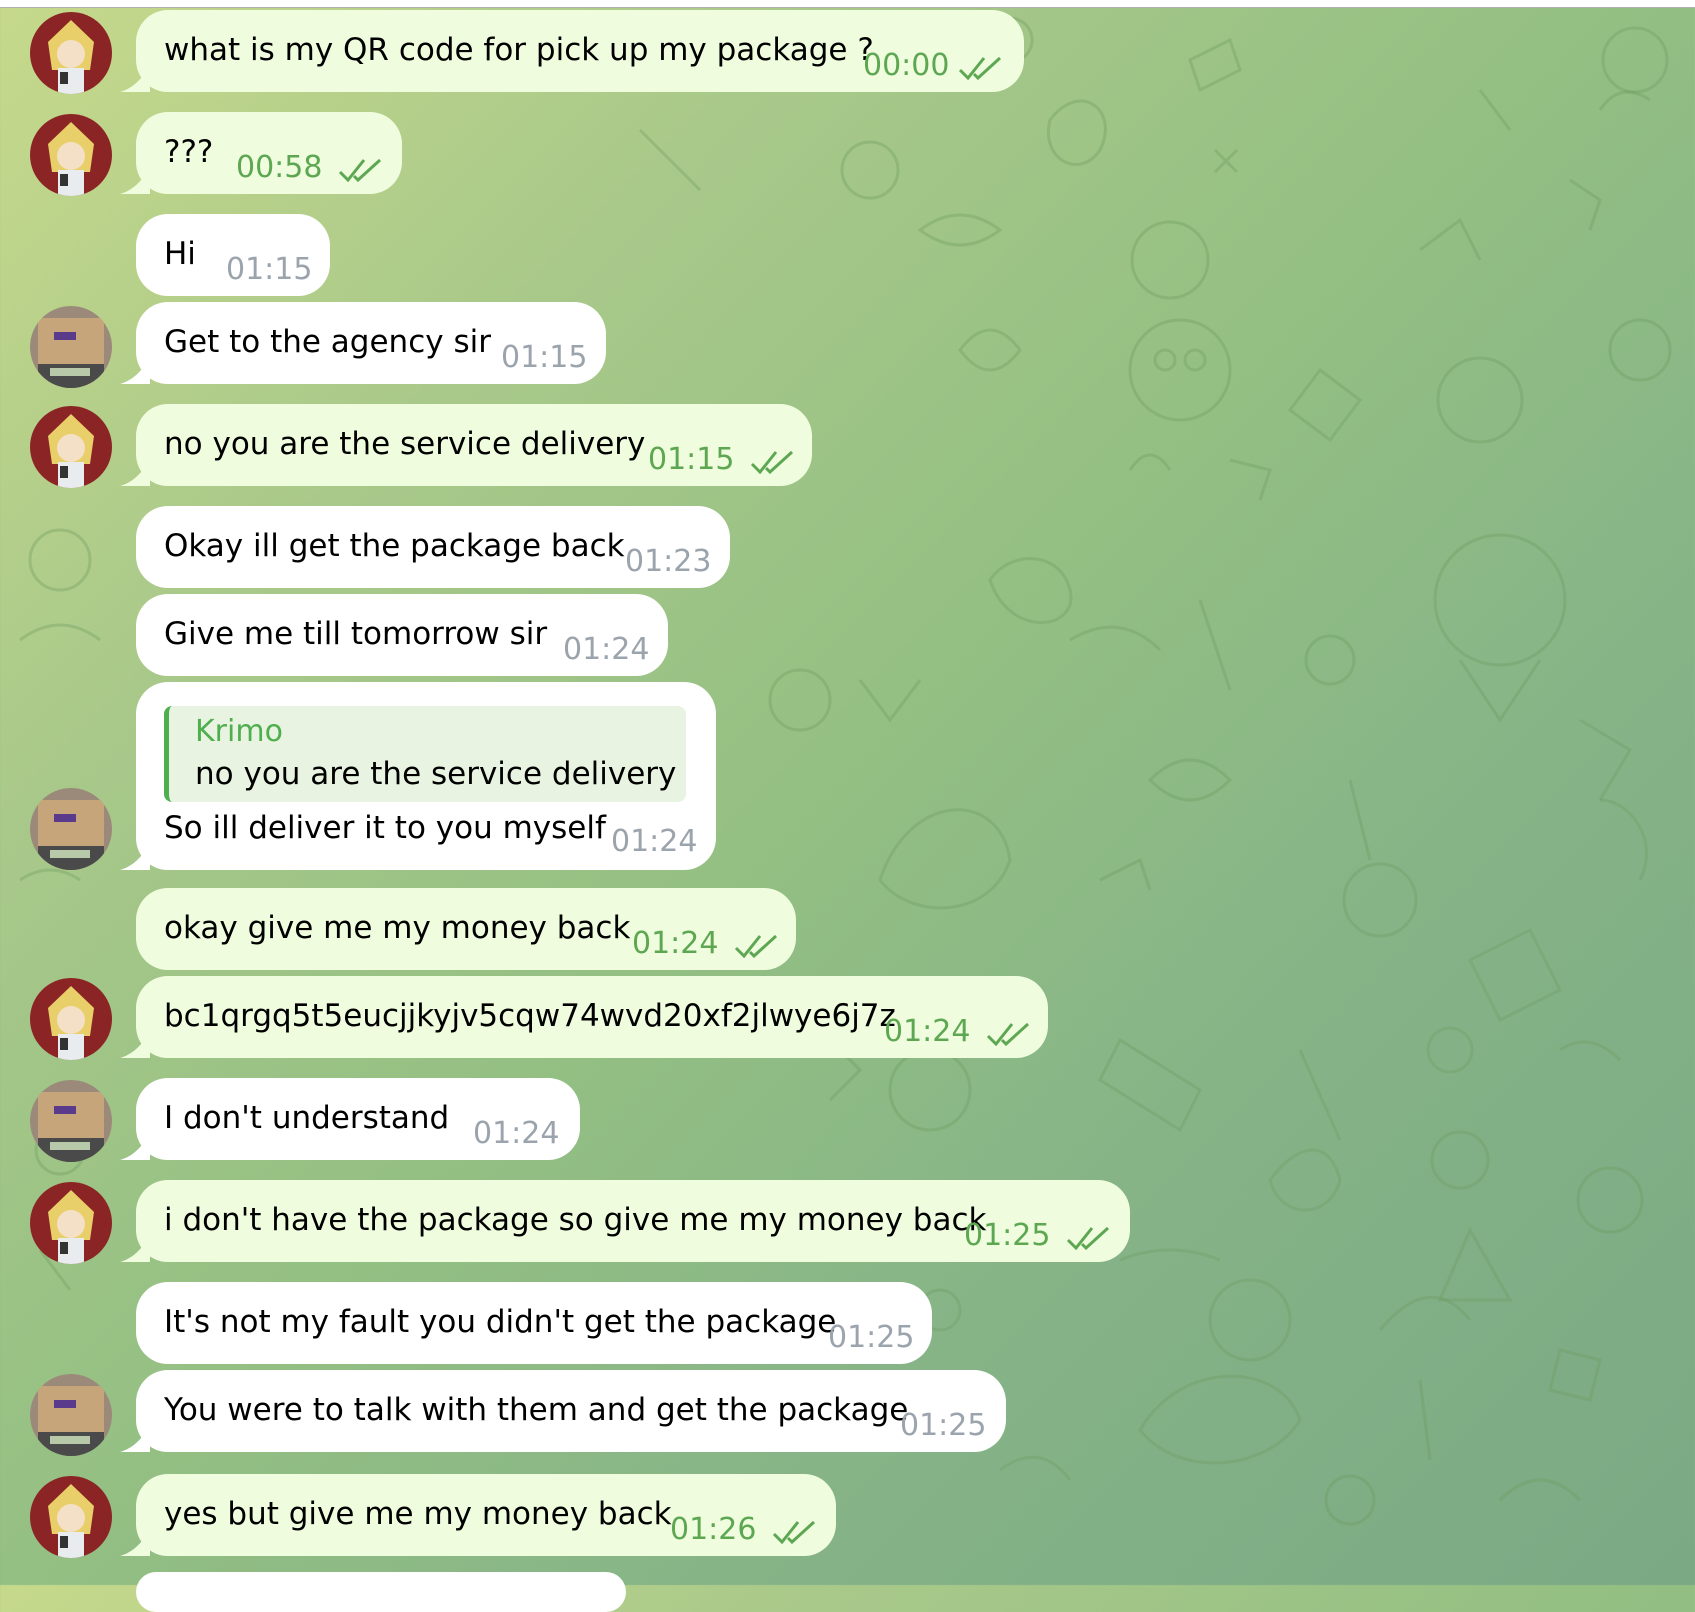 The height and width of the screenshot is (1612, 1695). What do you see at coordinates (327, 342) in the screenshot?
I see `message-text: Get to the agency sir` at bounding box center [327, 342].